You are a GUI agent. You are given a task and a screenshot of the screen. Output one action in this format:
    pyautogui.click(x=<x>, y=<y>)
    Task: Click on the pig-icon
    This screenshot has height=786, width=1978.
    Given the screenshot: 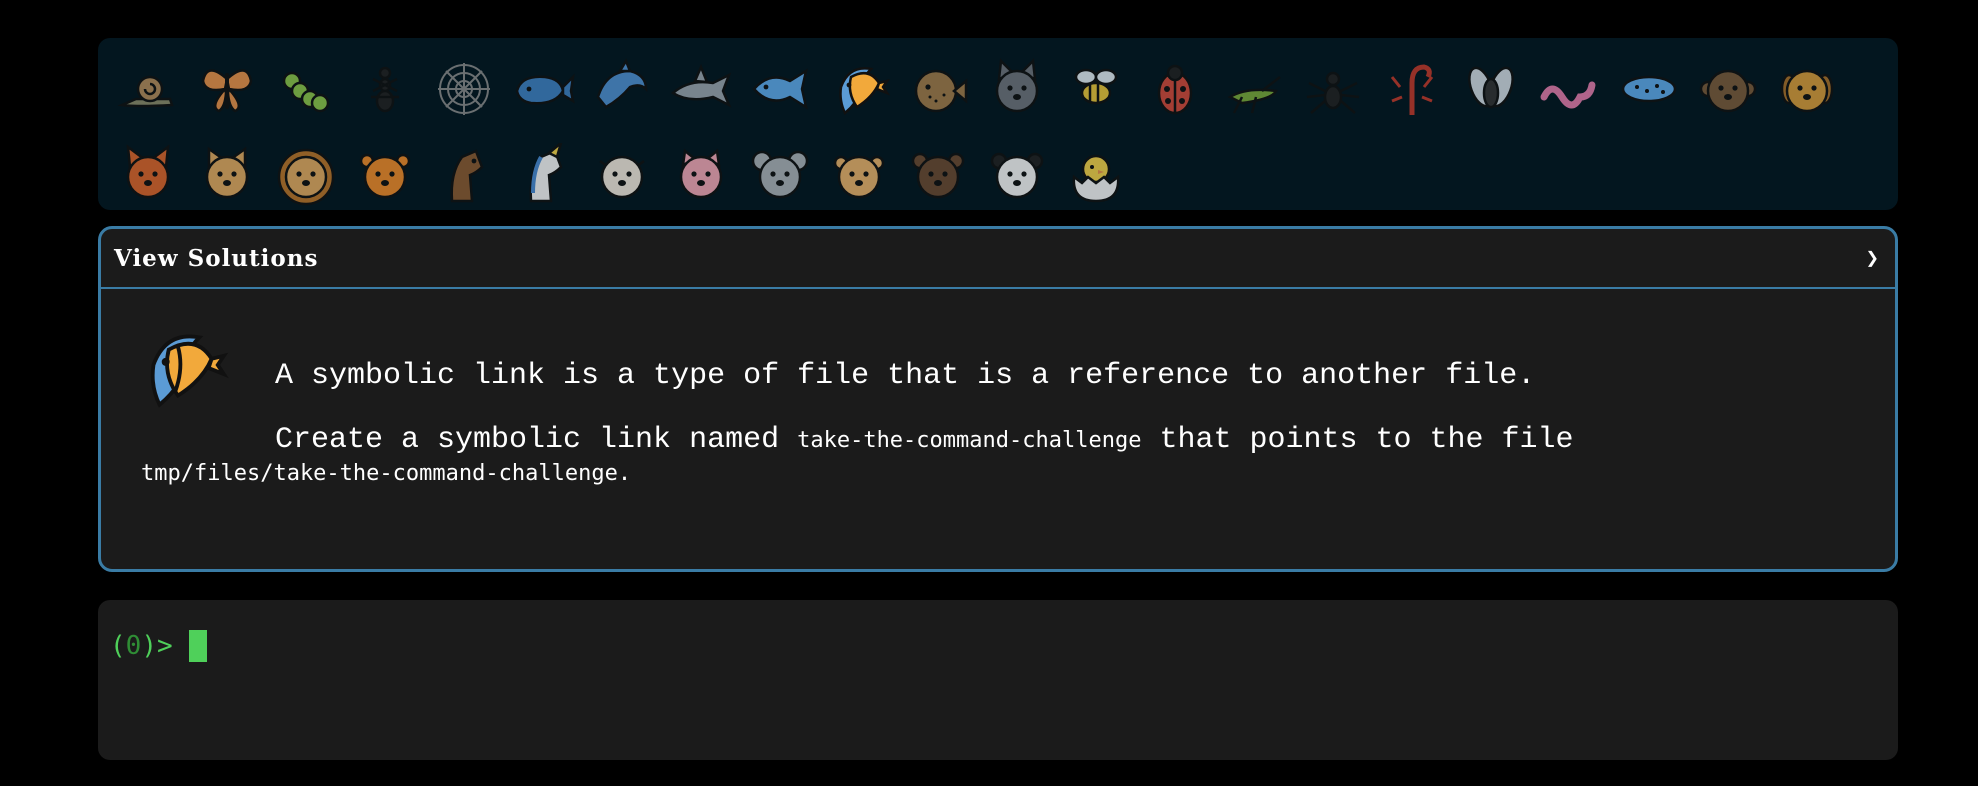 What is the action you would take?
    pyautogui.click(x=700, y=173)
    